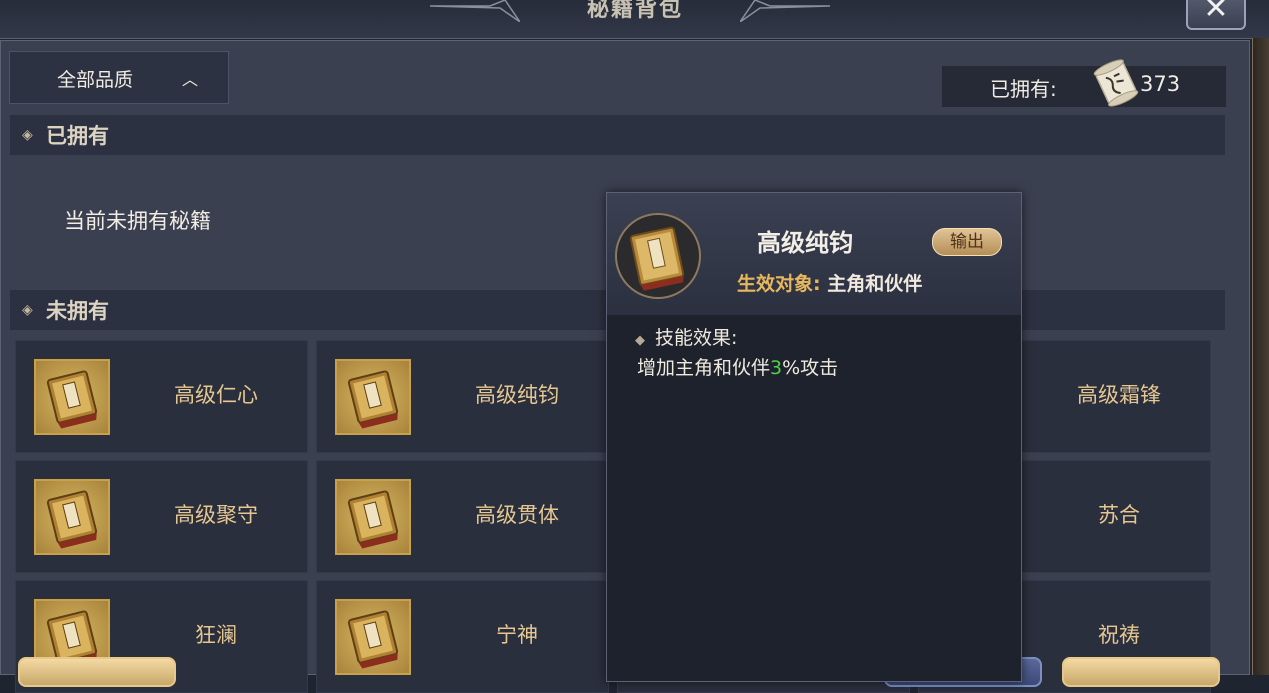  Describe the element at coordinates (617, 135) in the screenshot. I see `owned-section-header: ◈ 已拥有` at that location.